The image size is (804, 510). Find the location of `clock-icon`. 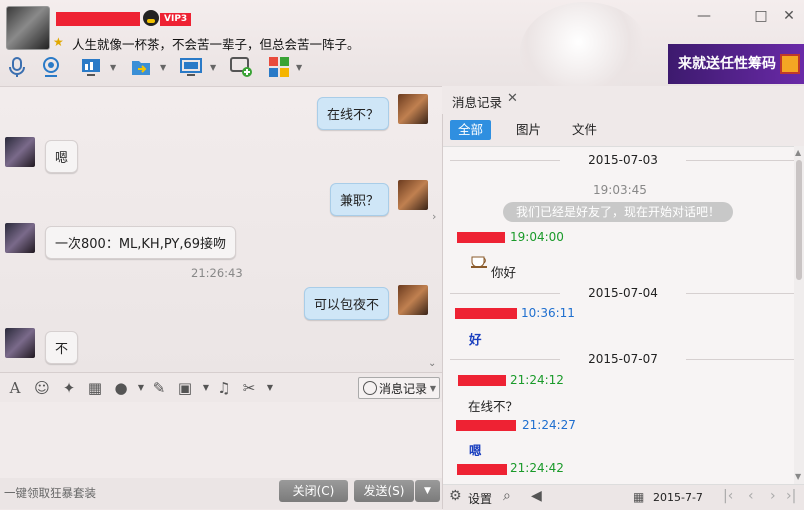

clock-icon is located at coordinates (370, 388).